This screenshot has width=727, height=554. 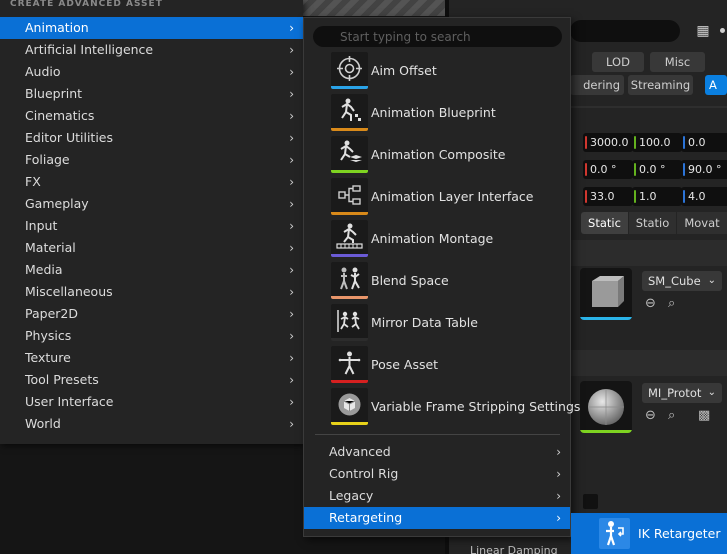 What do you see at coordinates (704, 169) in the screenshot?
I see `rotation-z-field: 90.0 °` at bounding box center [704, 169].